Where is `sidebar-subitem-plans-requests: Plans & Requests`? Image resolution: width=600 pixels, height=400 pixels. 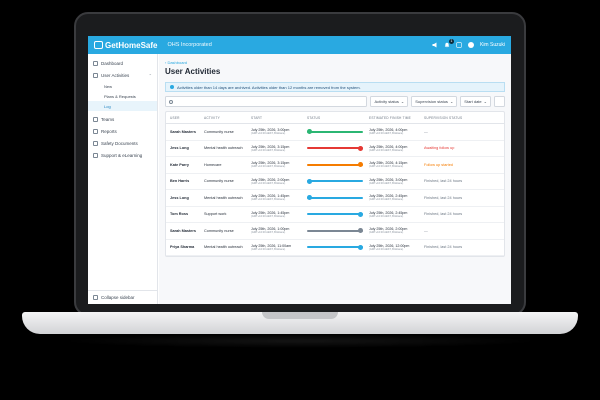 sidebar-subitem-plans-requests: Plans & Requests is located at coordinates (122, 96).